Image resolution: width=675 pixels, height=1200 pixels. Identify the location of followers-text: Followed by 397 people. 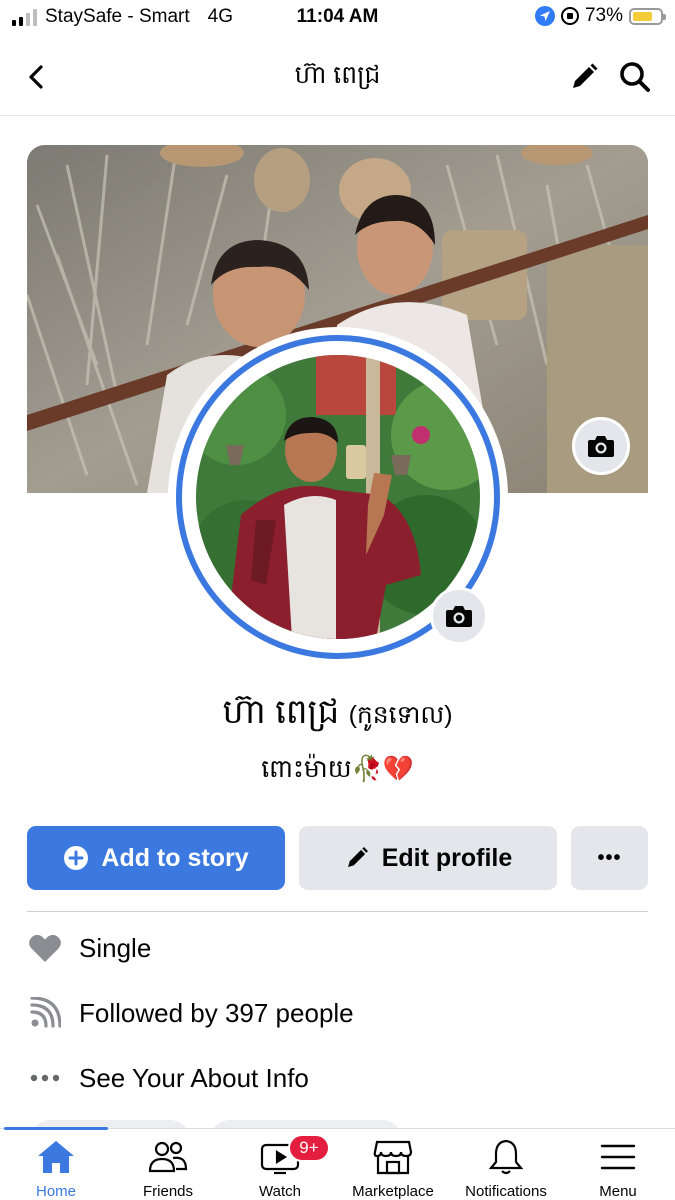
(216, 1012).